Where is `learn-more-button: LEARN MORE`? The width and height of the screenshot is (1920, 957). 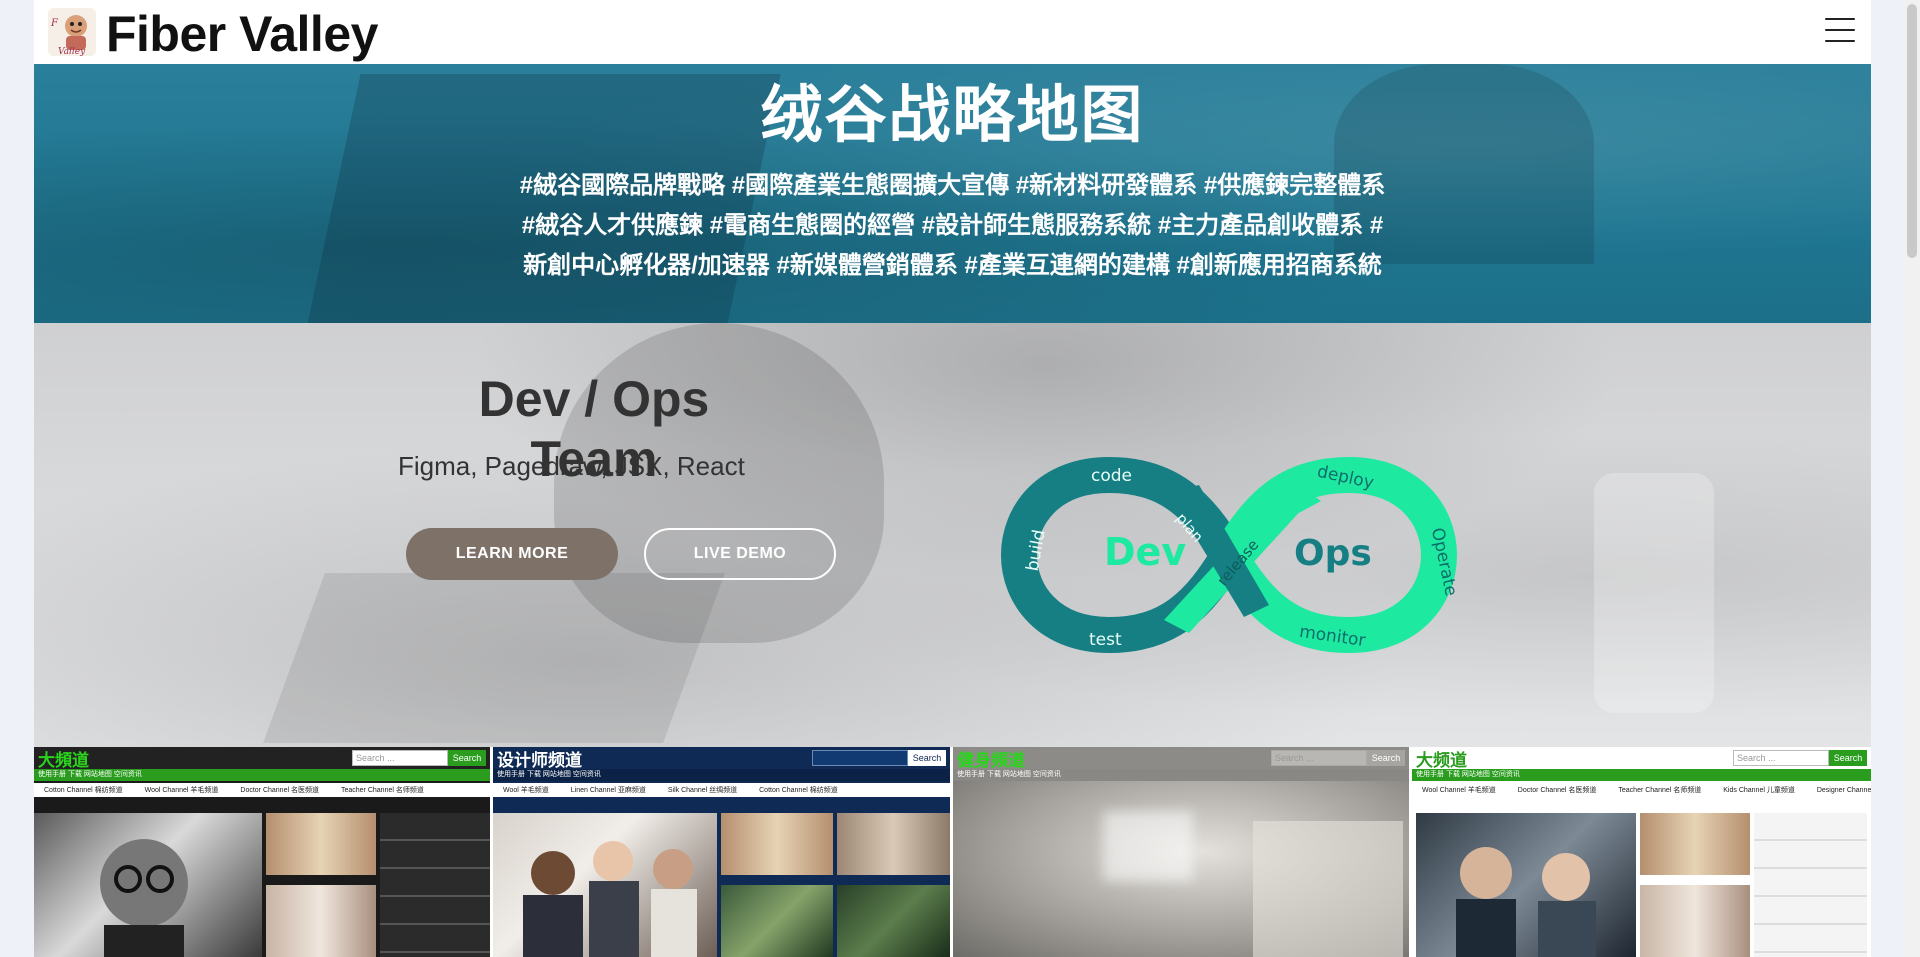
learn-more-button: LEARN MORE is located at coordinates (512, 554).